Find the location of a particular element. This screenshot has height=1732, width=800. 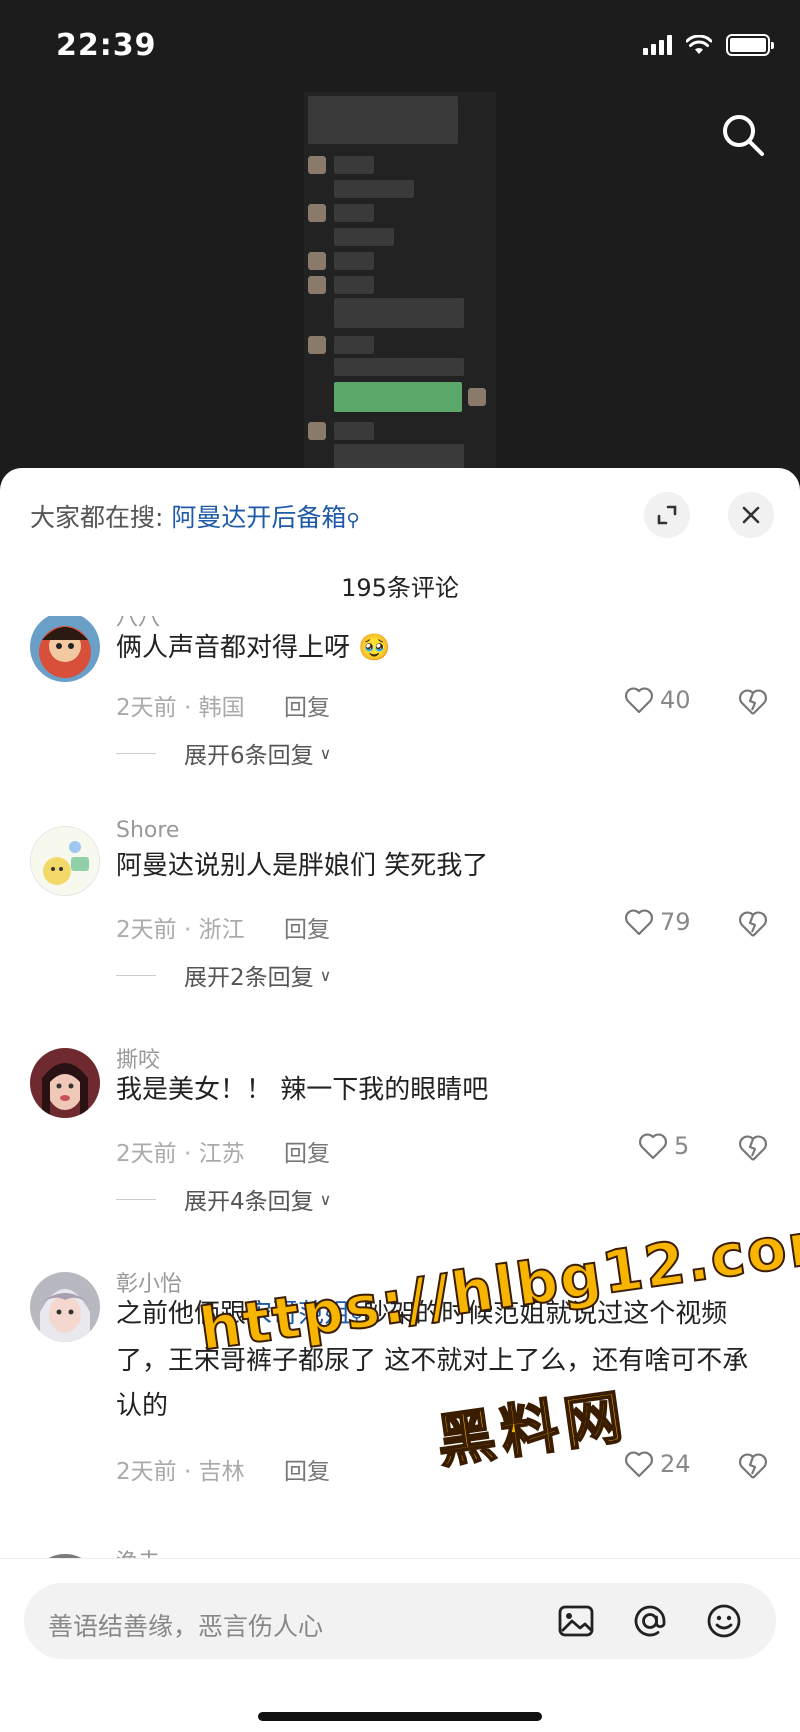

like-count: 5 is located at coordinates (682, 1146).